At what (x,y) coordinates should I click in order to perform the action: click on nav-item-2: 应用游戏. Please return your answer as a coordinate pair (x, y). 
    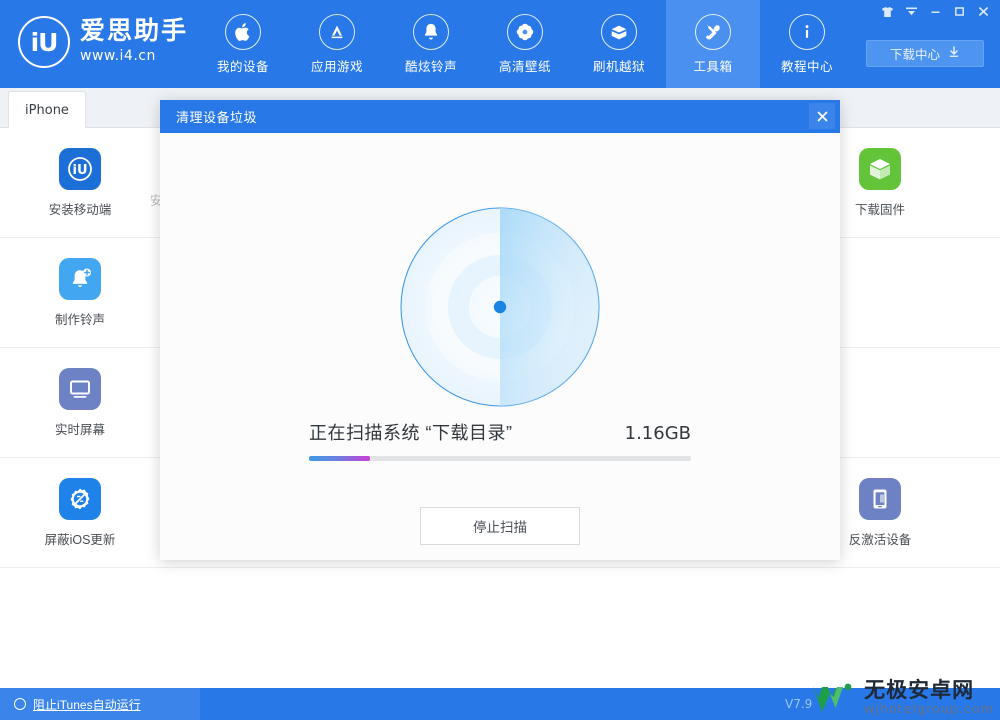
    Looking at the image, I should click on (337, 44).